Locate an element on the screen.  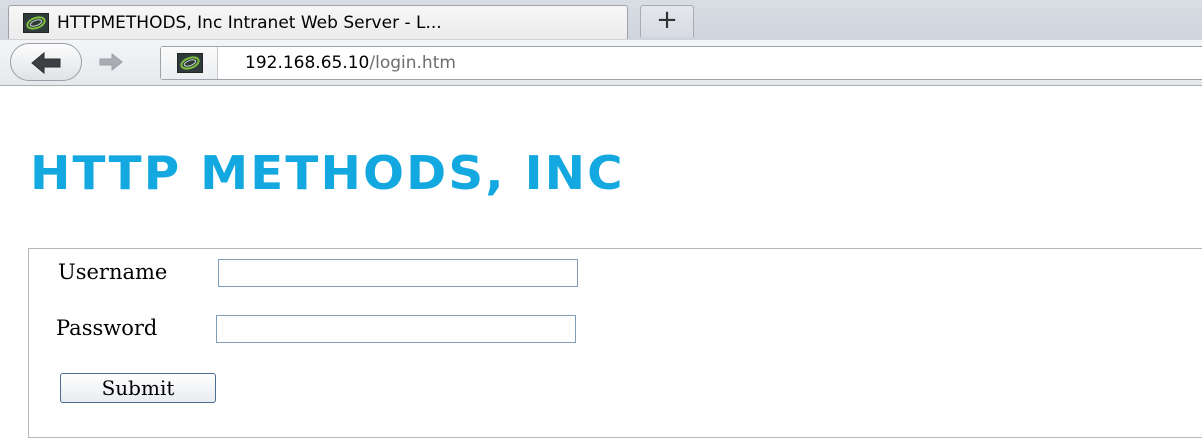
forward-arrow-icon is located at coordinates (111, 62).